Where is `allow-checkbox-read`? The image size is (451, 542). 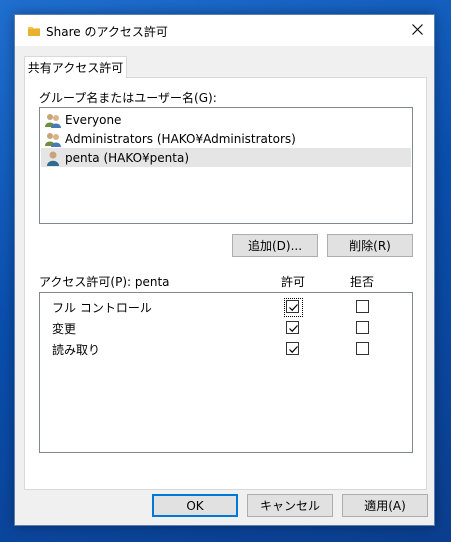 allow-checkbox-read is located at coordinates (292, 348).